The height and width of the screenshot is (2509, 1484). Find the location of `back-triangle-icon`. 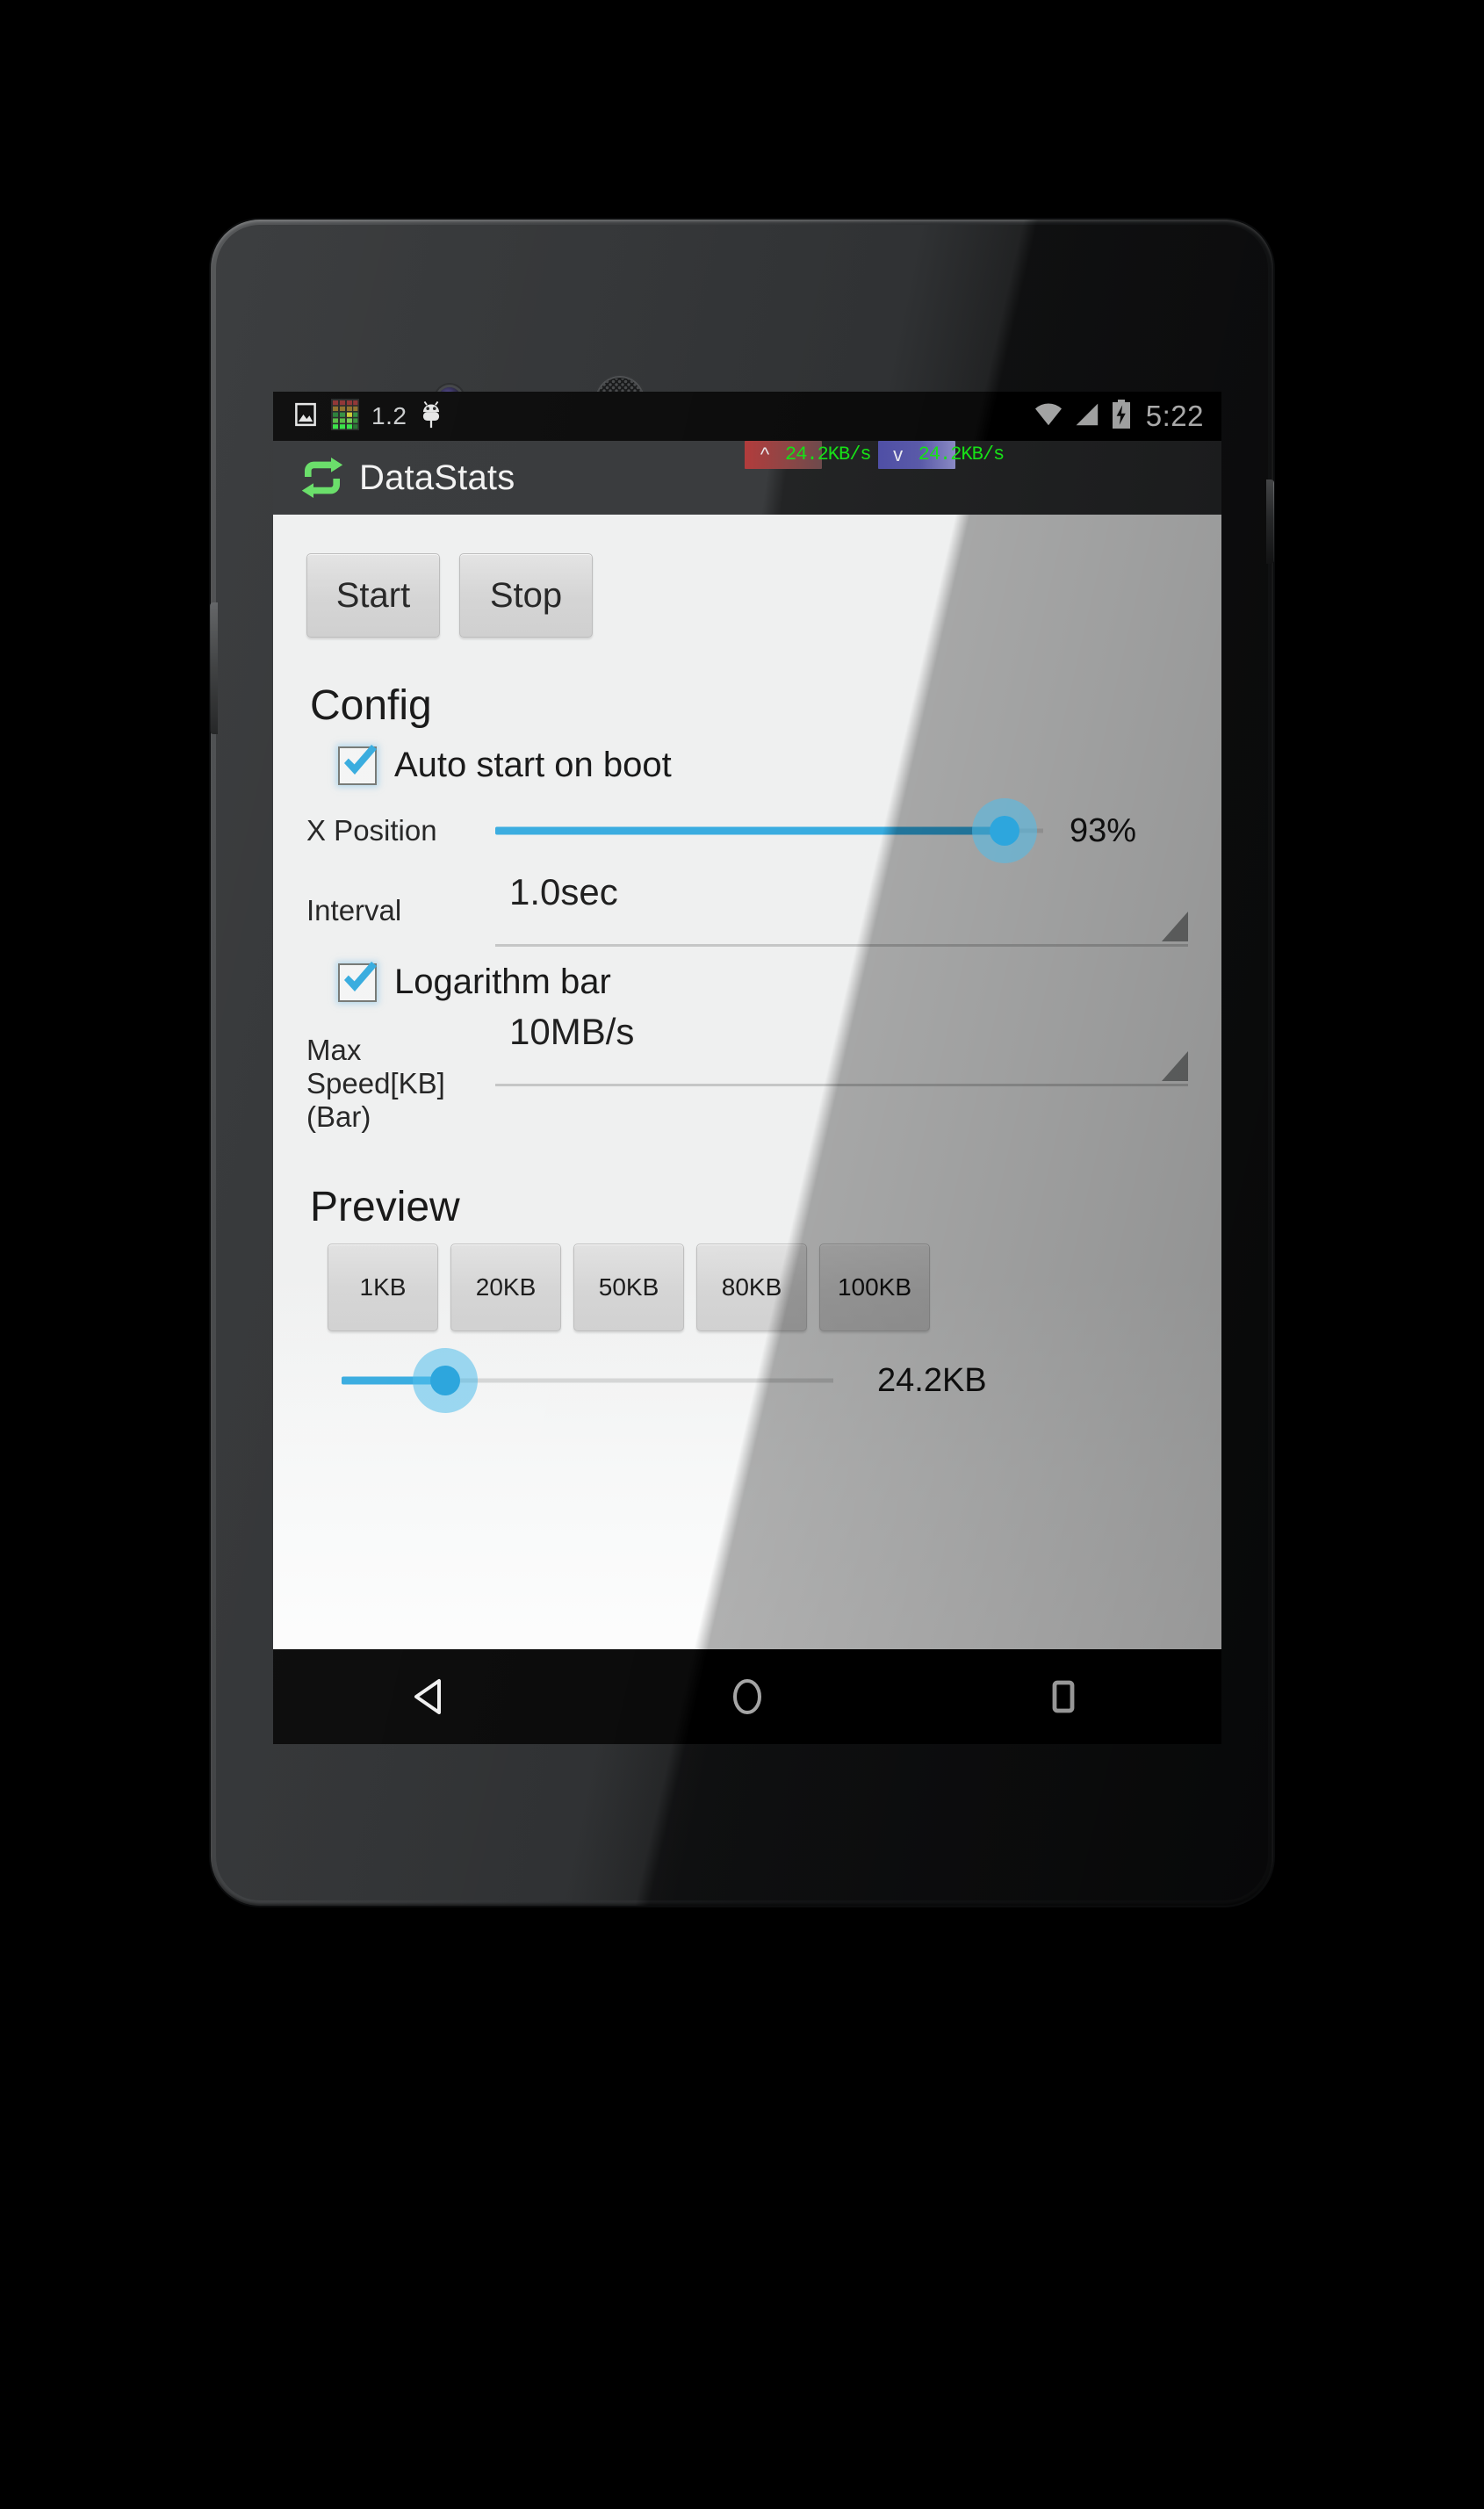

back-triangle-icon is located at coordinates (427, 1696).